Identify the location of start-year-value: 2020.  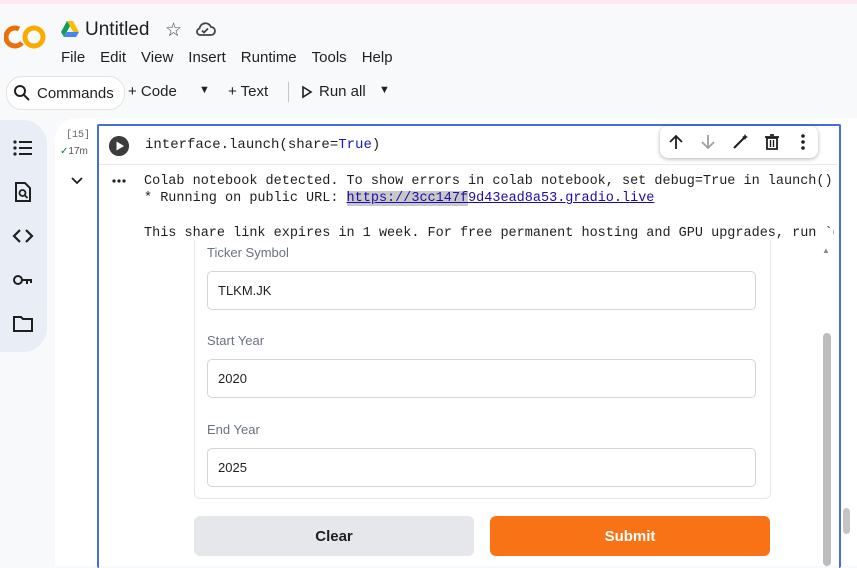
(232, 378).